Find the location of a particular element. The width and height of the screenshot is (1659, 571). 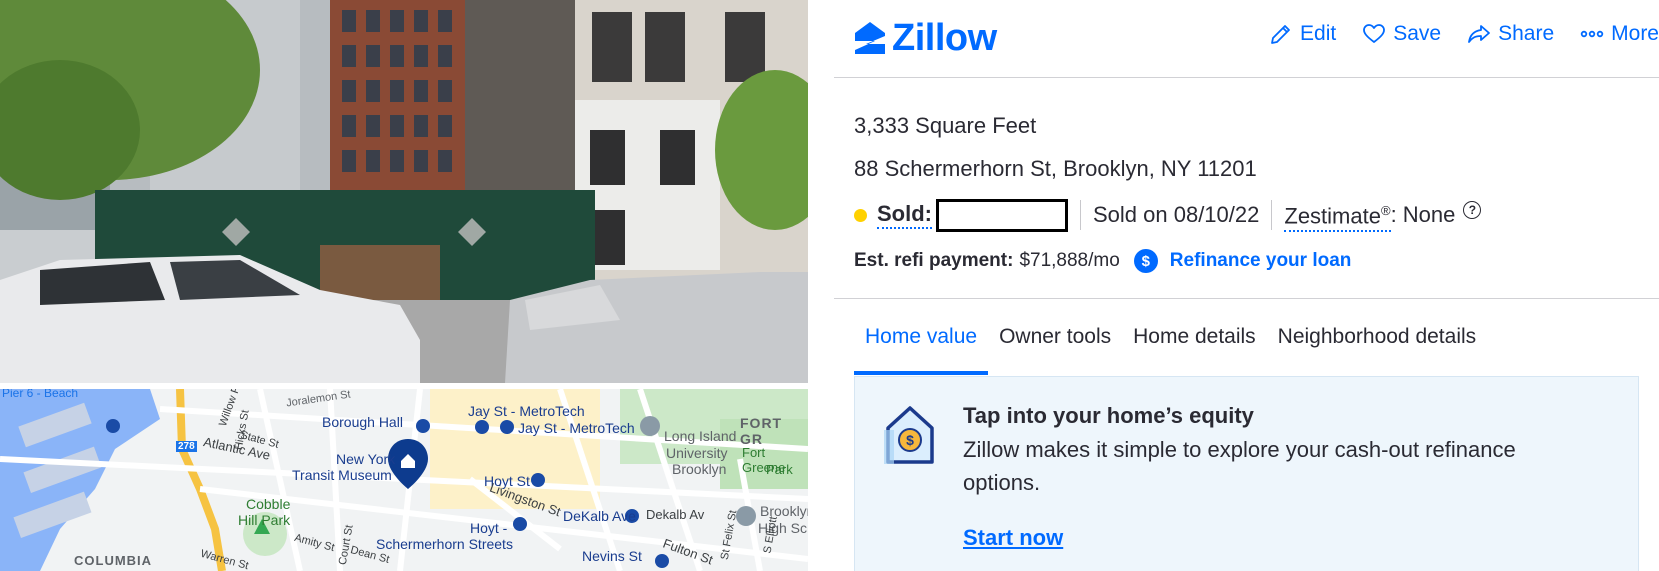

map-label: Brooklyn is located at coordinates (699, 469).